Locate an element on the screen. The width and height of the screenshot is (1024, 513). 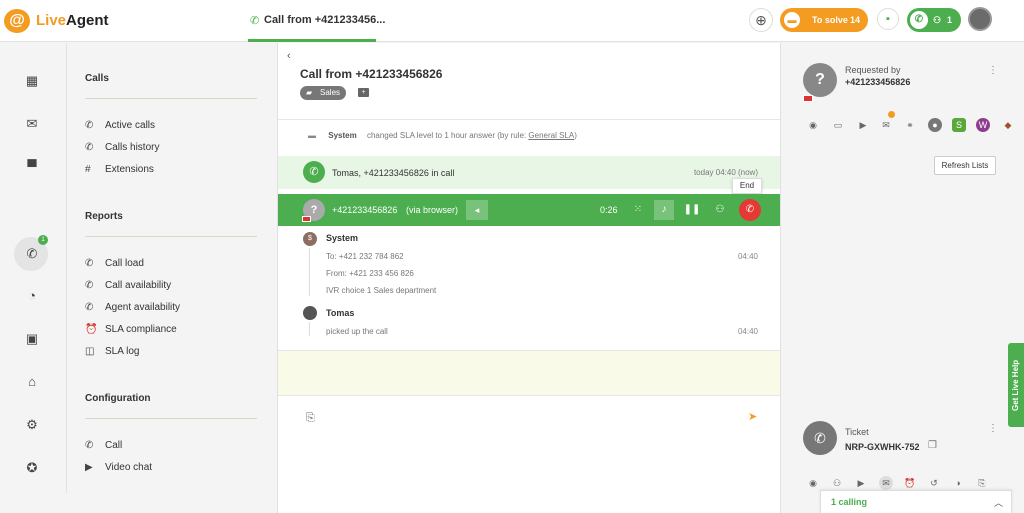
menu-item-label: Active calls is located at coordinates (130, 125).